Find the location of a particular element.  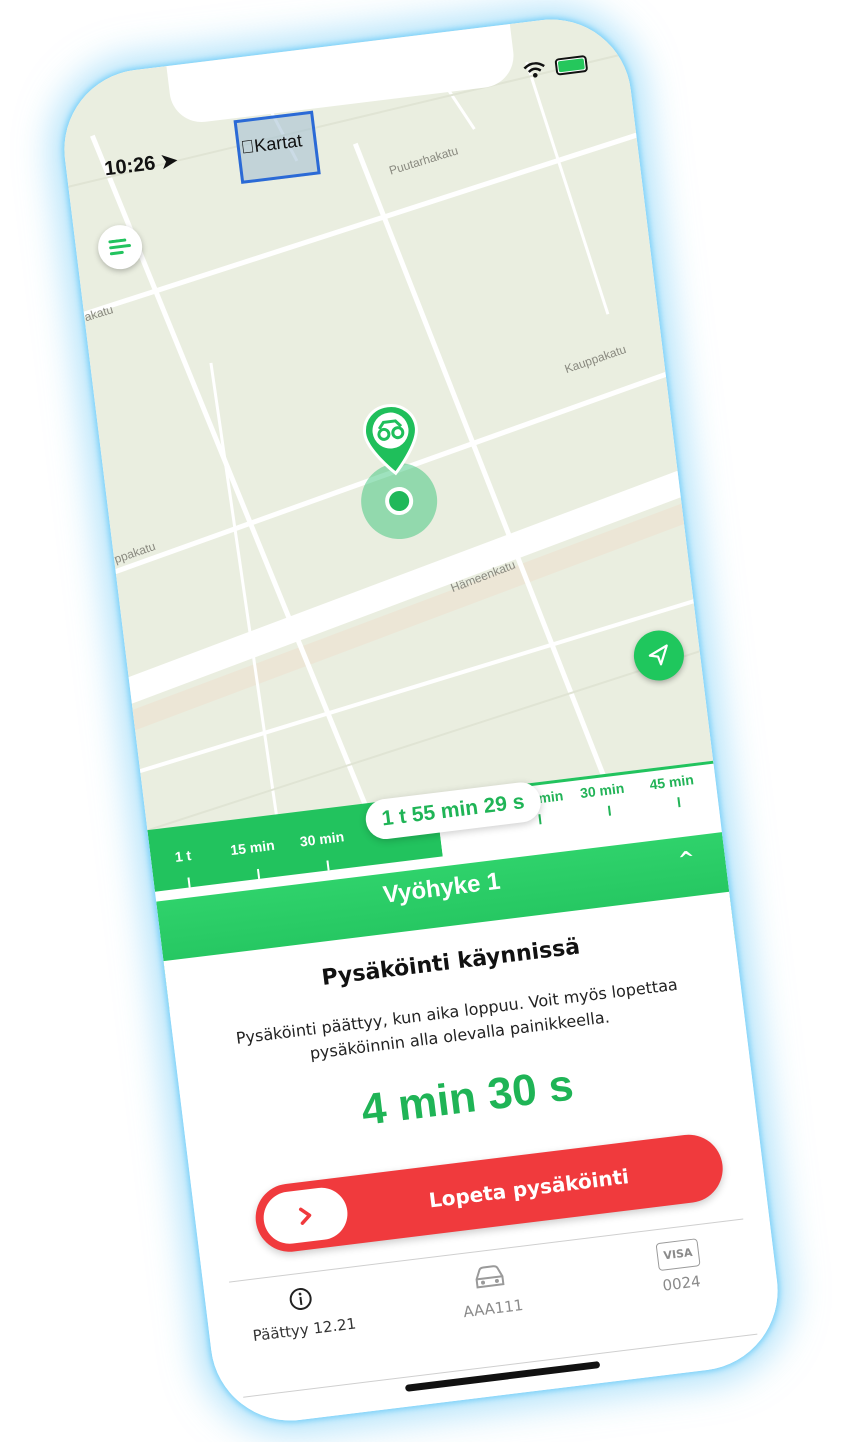

visa-card-icon: VISA is located at coordinates (678, 1255).